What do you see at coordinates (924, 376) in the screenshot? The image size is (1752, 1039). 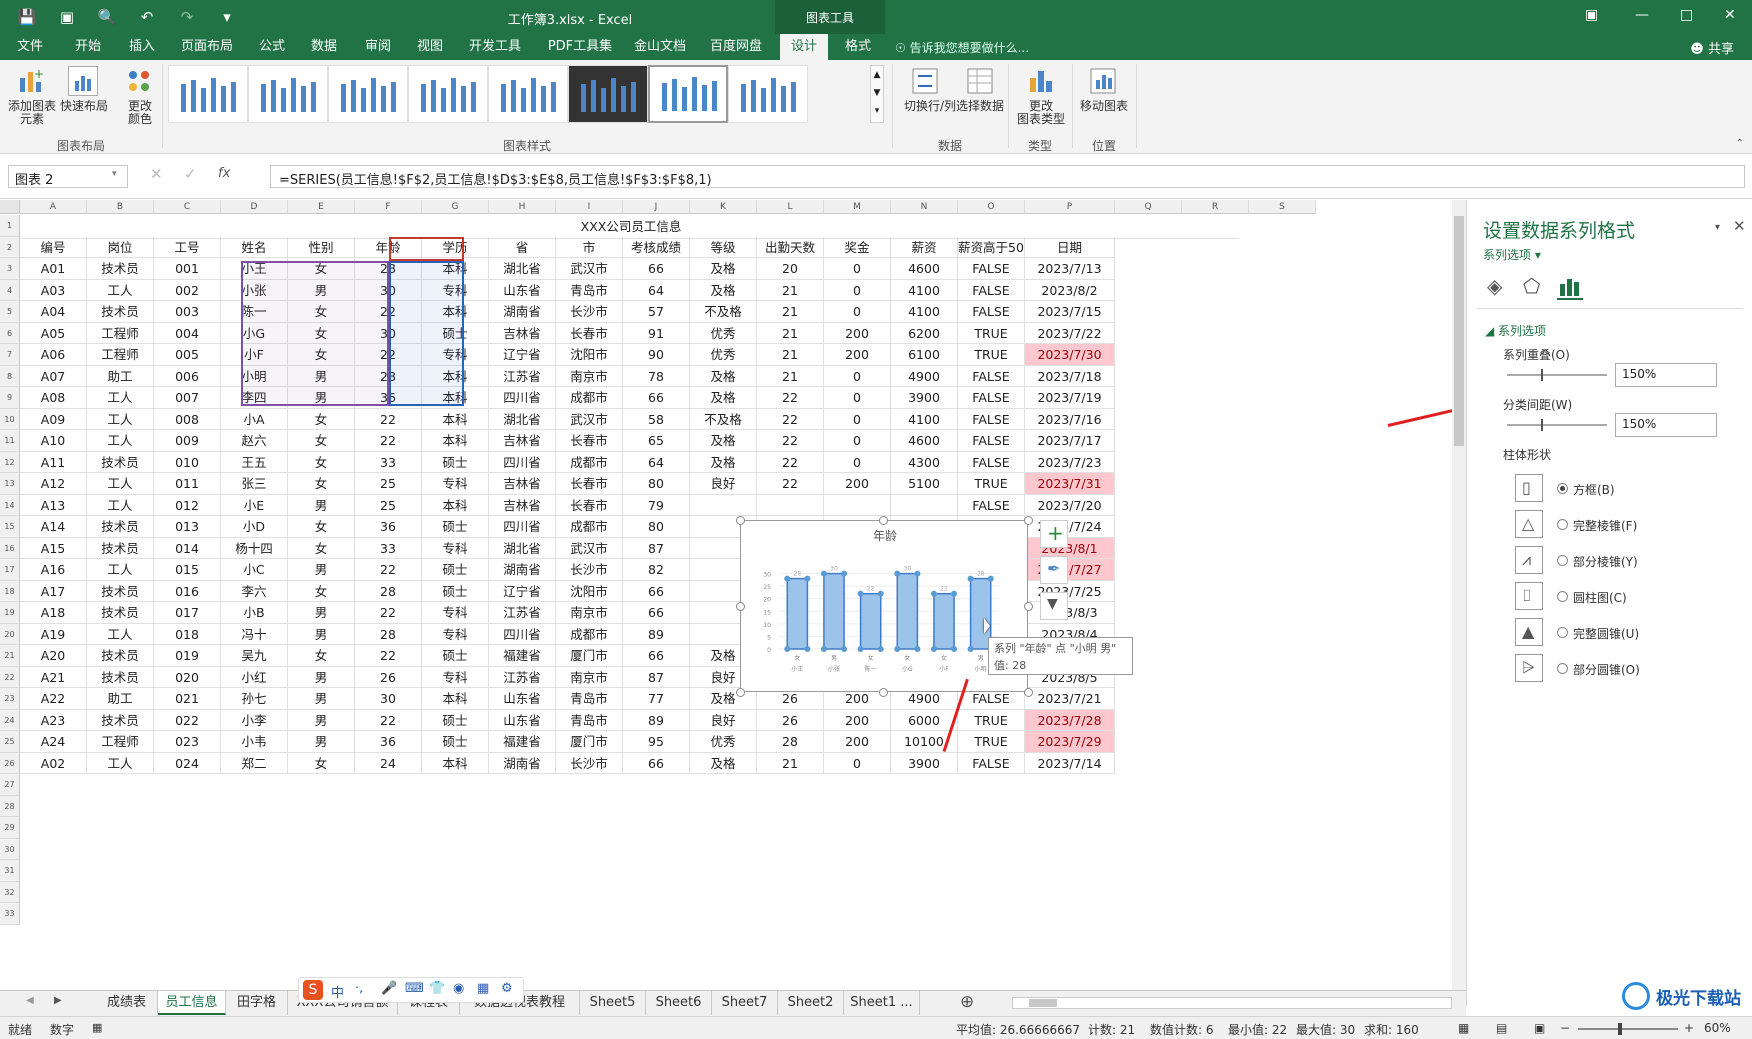 I see `table-cell: 4900` at bounding box center [924, 376].